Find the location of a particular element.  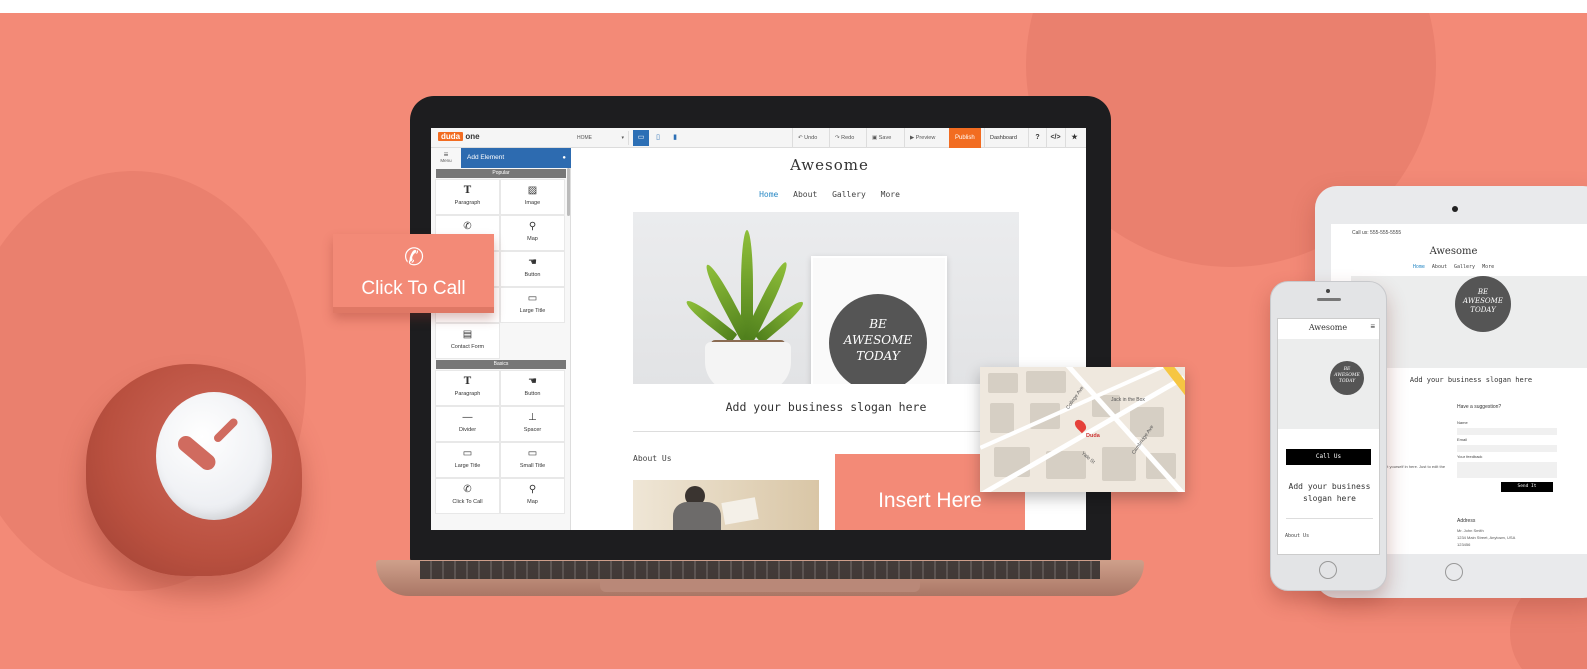

undo-icon: ↶ is located at coordinates (800, 138).